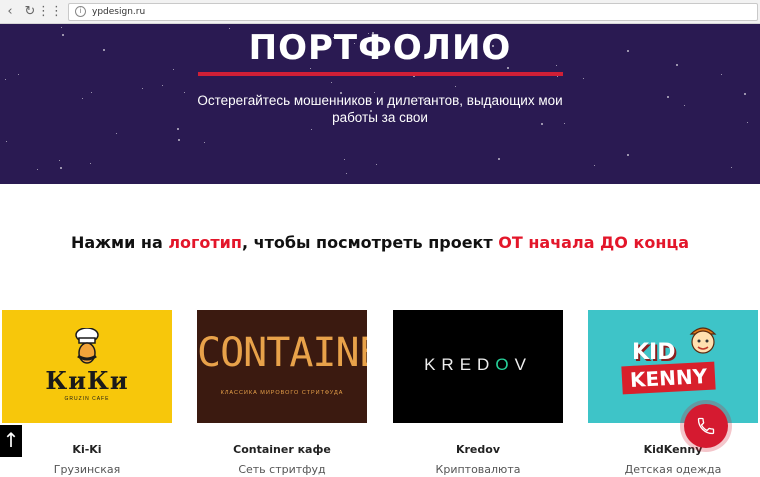 Image resolution: width=760 pixels, height=477 pixels. I want to click on arrow-up-icon: ↑, so click(11, 440).